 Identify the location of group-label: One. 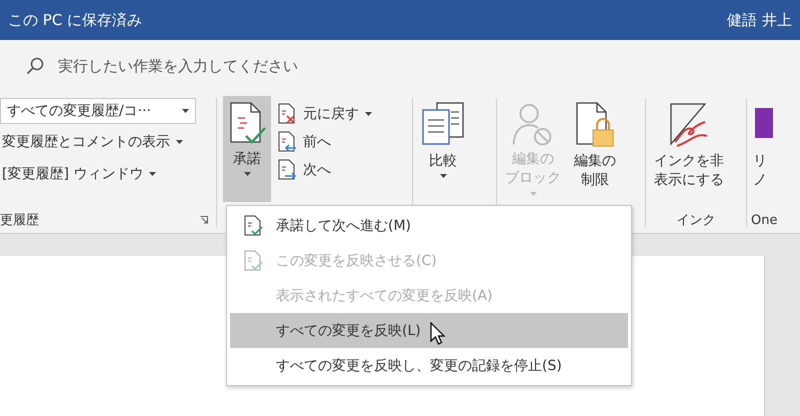
(764, 220).